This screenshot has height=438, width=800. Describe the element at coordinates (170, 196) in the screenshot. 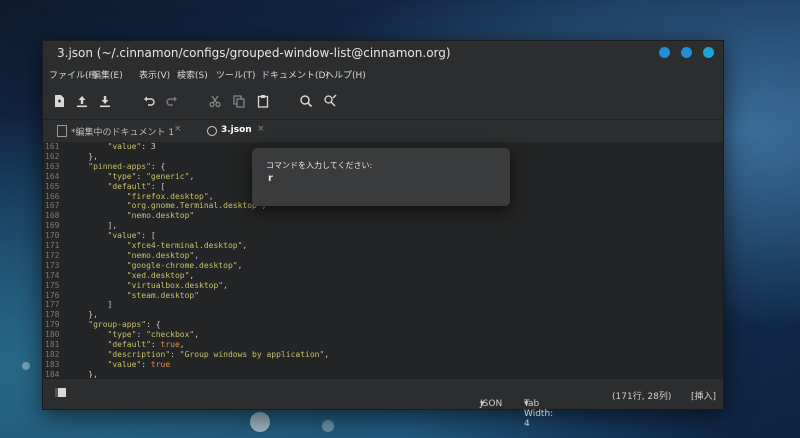

I see `line-text: "firefox.desktop",` at that location.